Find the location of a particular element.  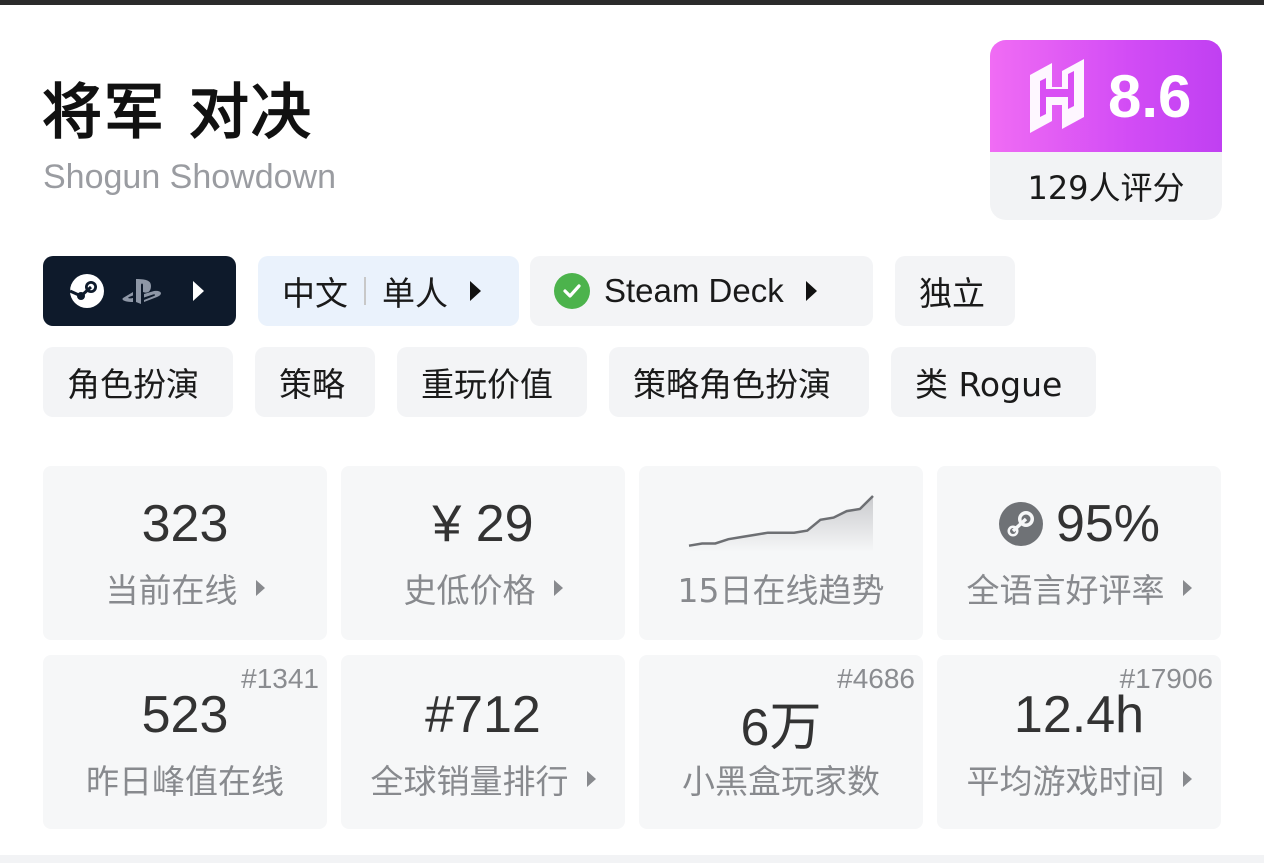

tag-chip: 类 Rogue is located at coordinates (993, 382).